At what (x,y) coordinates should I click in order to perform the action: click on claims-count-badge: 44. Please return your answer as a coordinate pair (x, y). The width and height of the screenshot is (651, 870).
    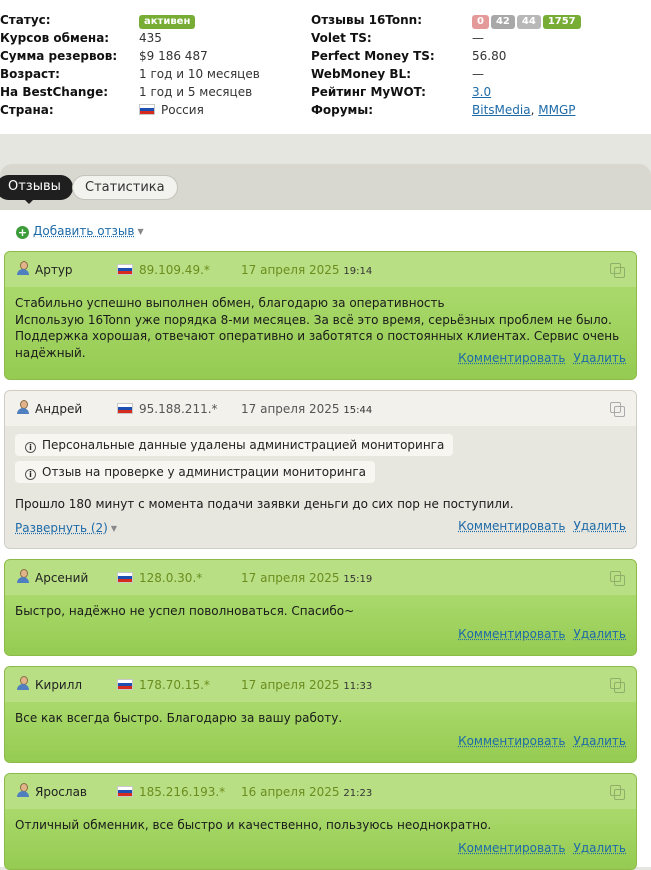
    Looking at the image, I should click on (528, 22).